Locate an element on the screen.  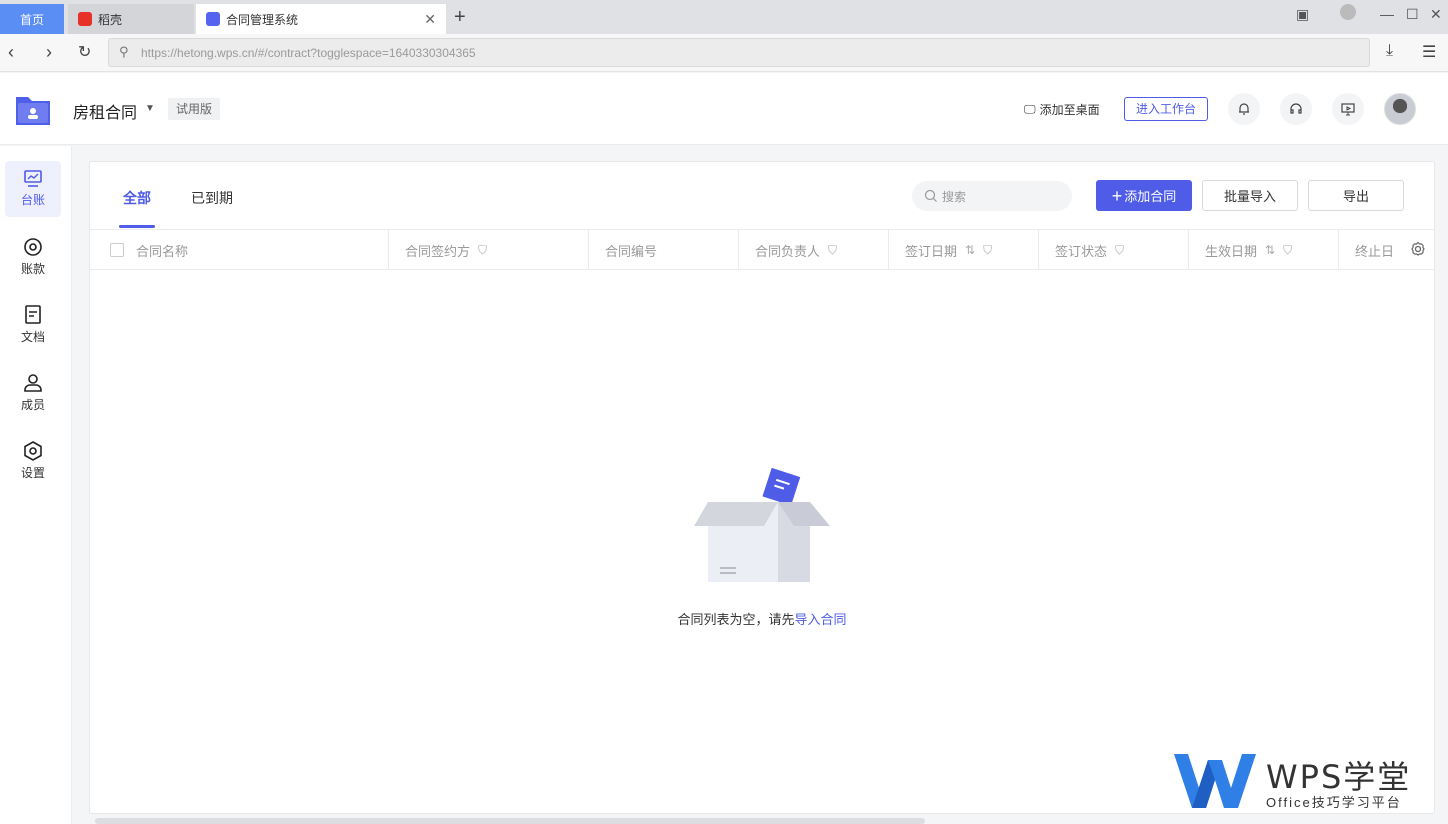
add-contract-label: 添加合同 is located at coordinates (1150, 196).